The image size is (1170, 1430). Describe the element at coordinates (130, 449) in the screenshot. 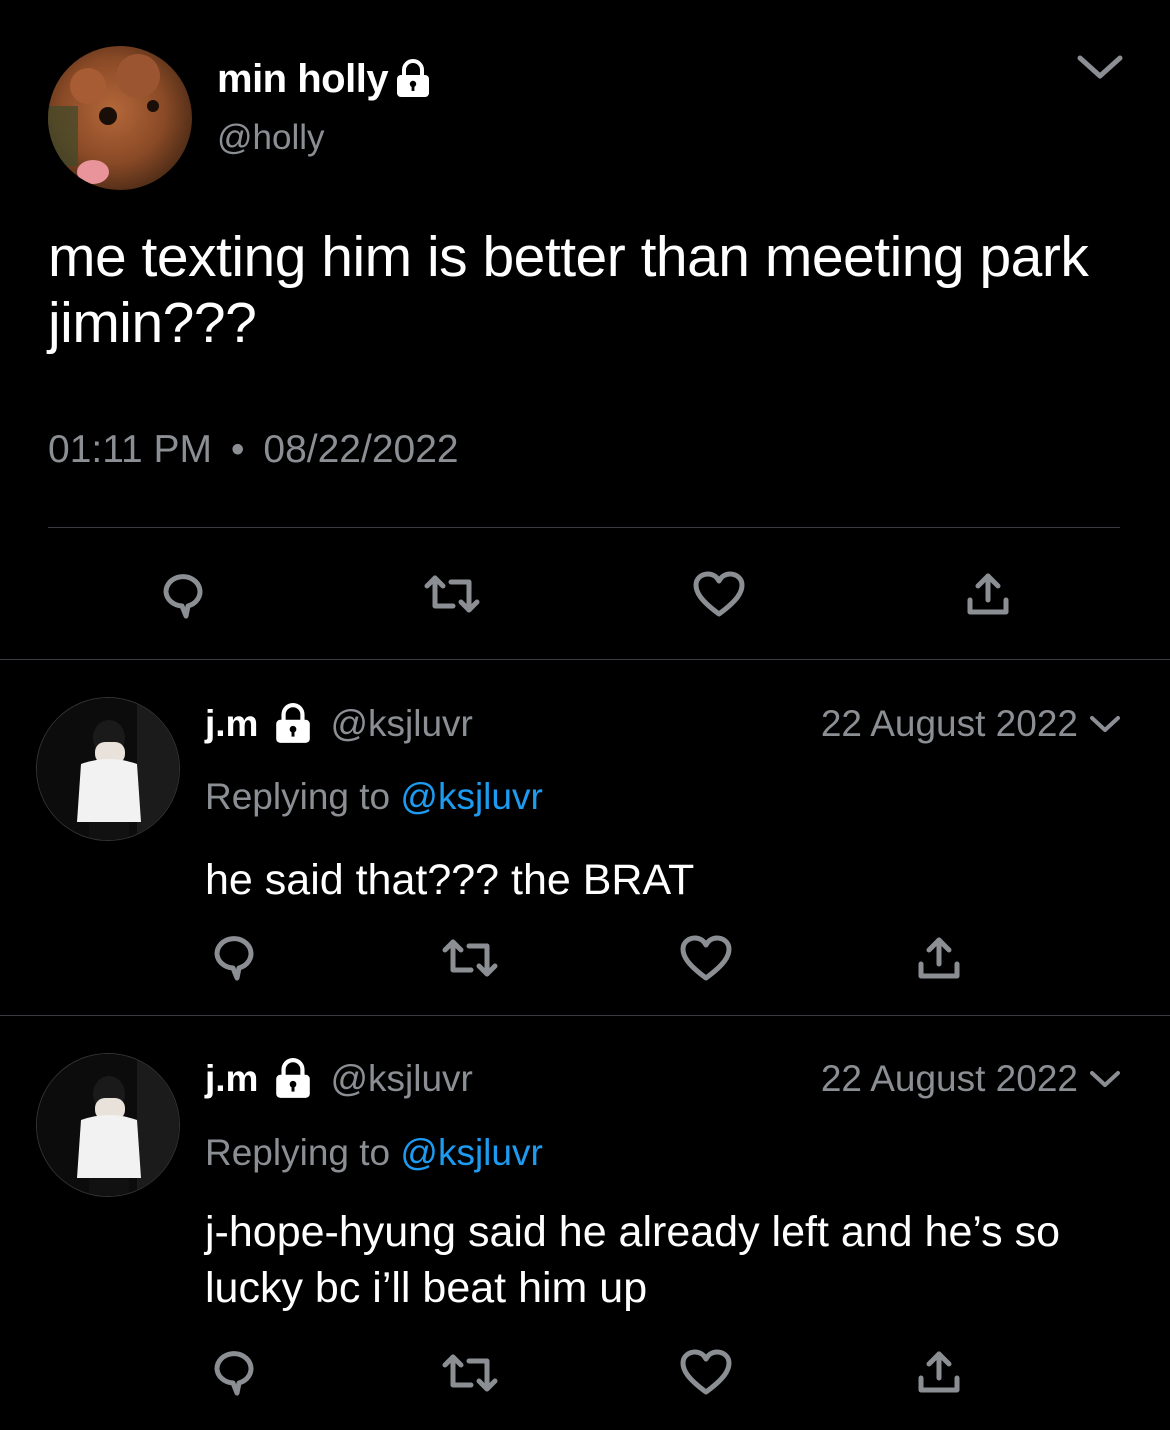

I see `tweet-time: 01:11 PM` at that location.